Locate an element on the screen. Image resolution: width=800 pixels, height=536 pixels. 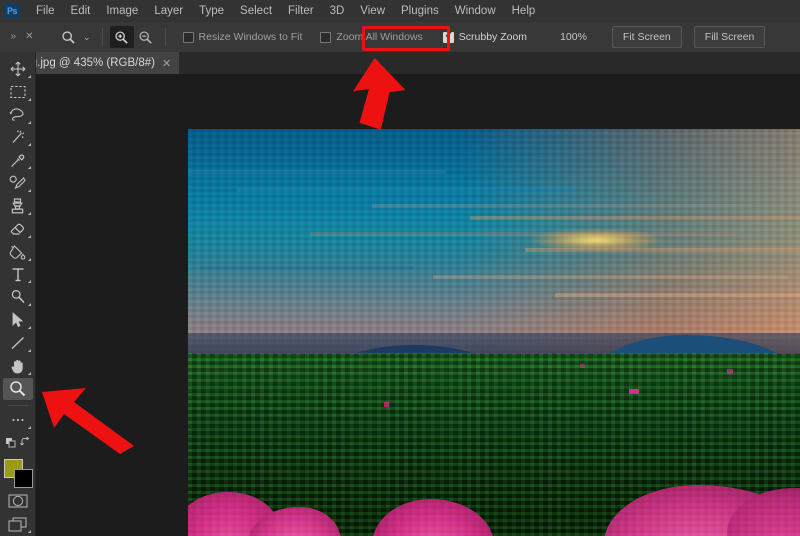
resize-windows-to-fit-checkbox: Resize Windows to Fit is located at coordinates (242, 37).